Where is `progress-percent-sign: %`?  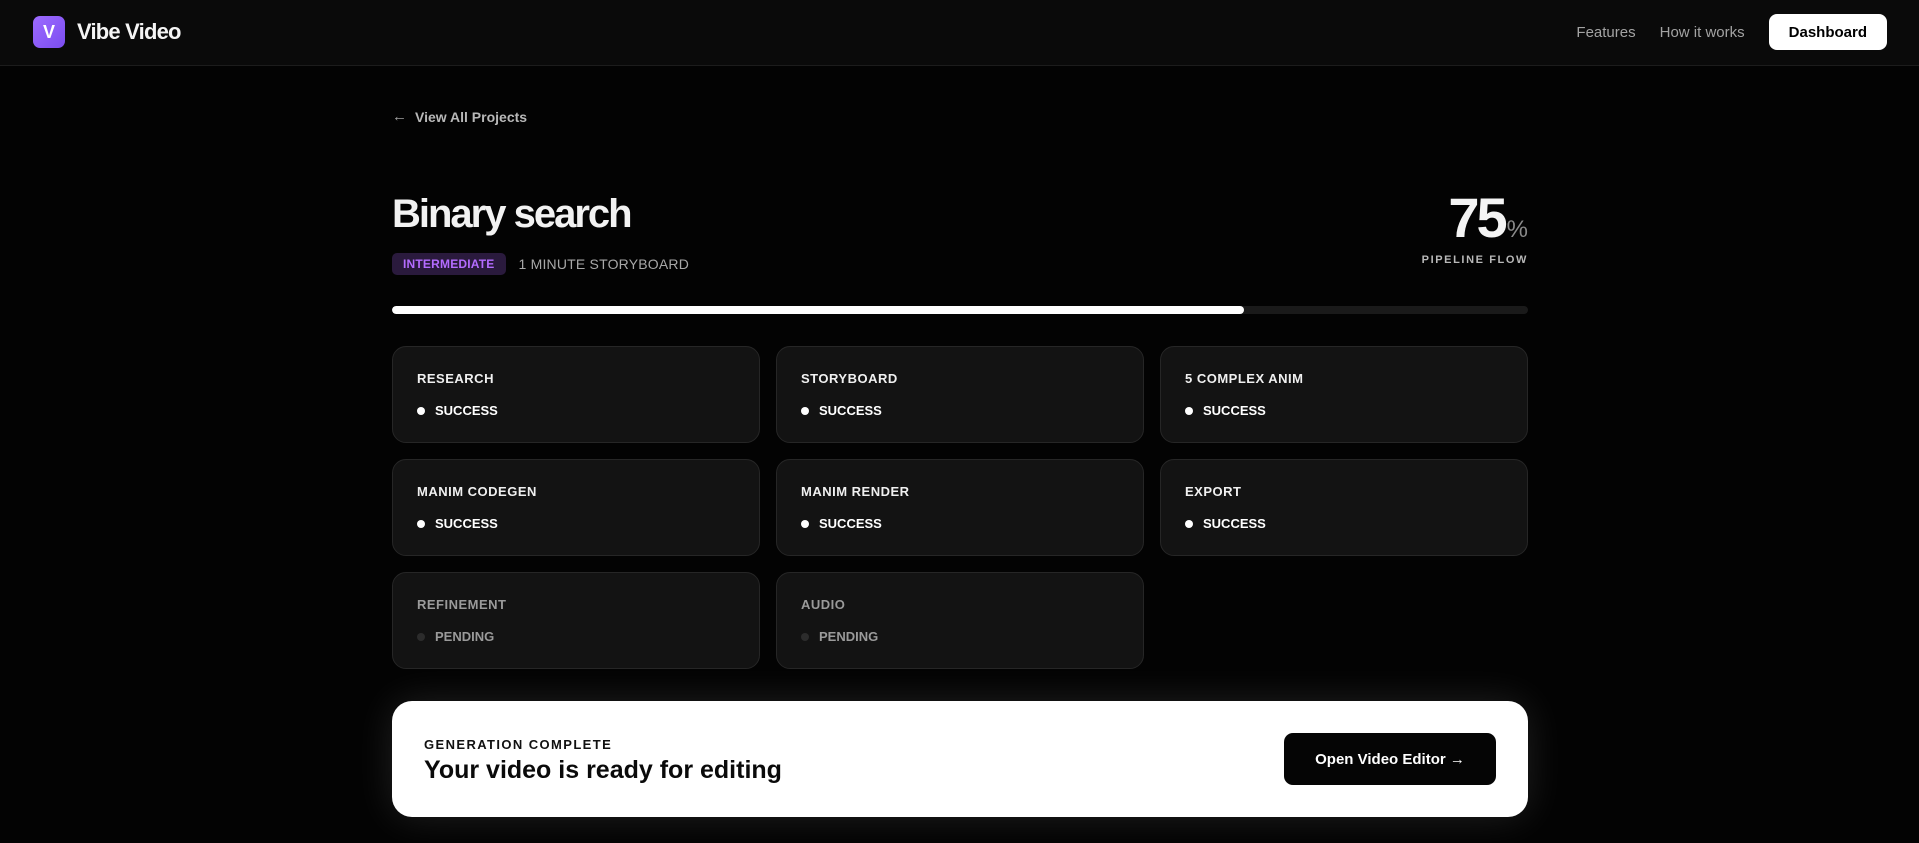
progress-percent-sign: % is located at coordinates (1517, 229).